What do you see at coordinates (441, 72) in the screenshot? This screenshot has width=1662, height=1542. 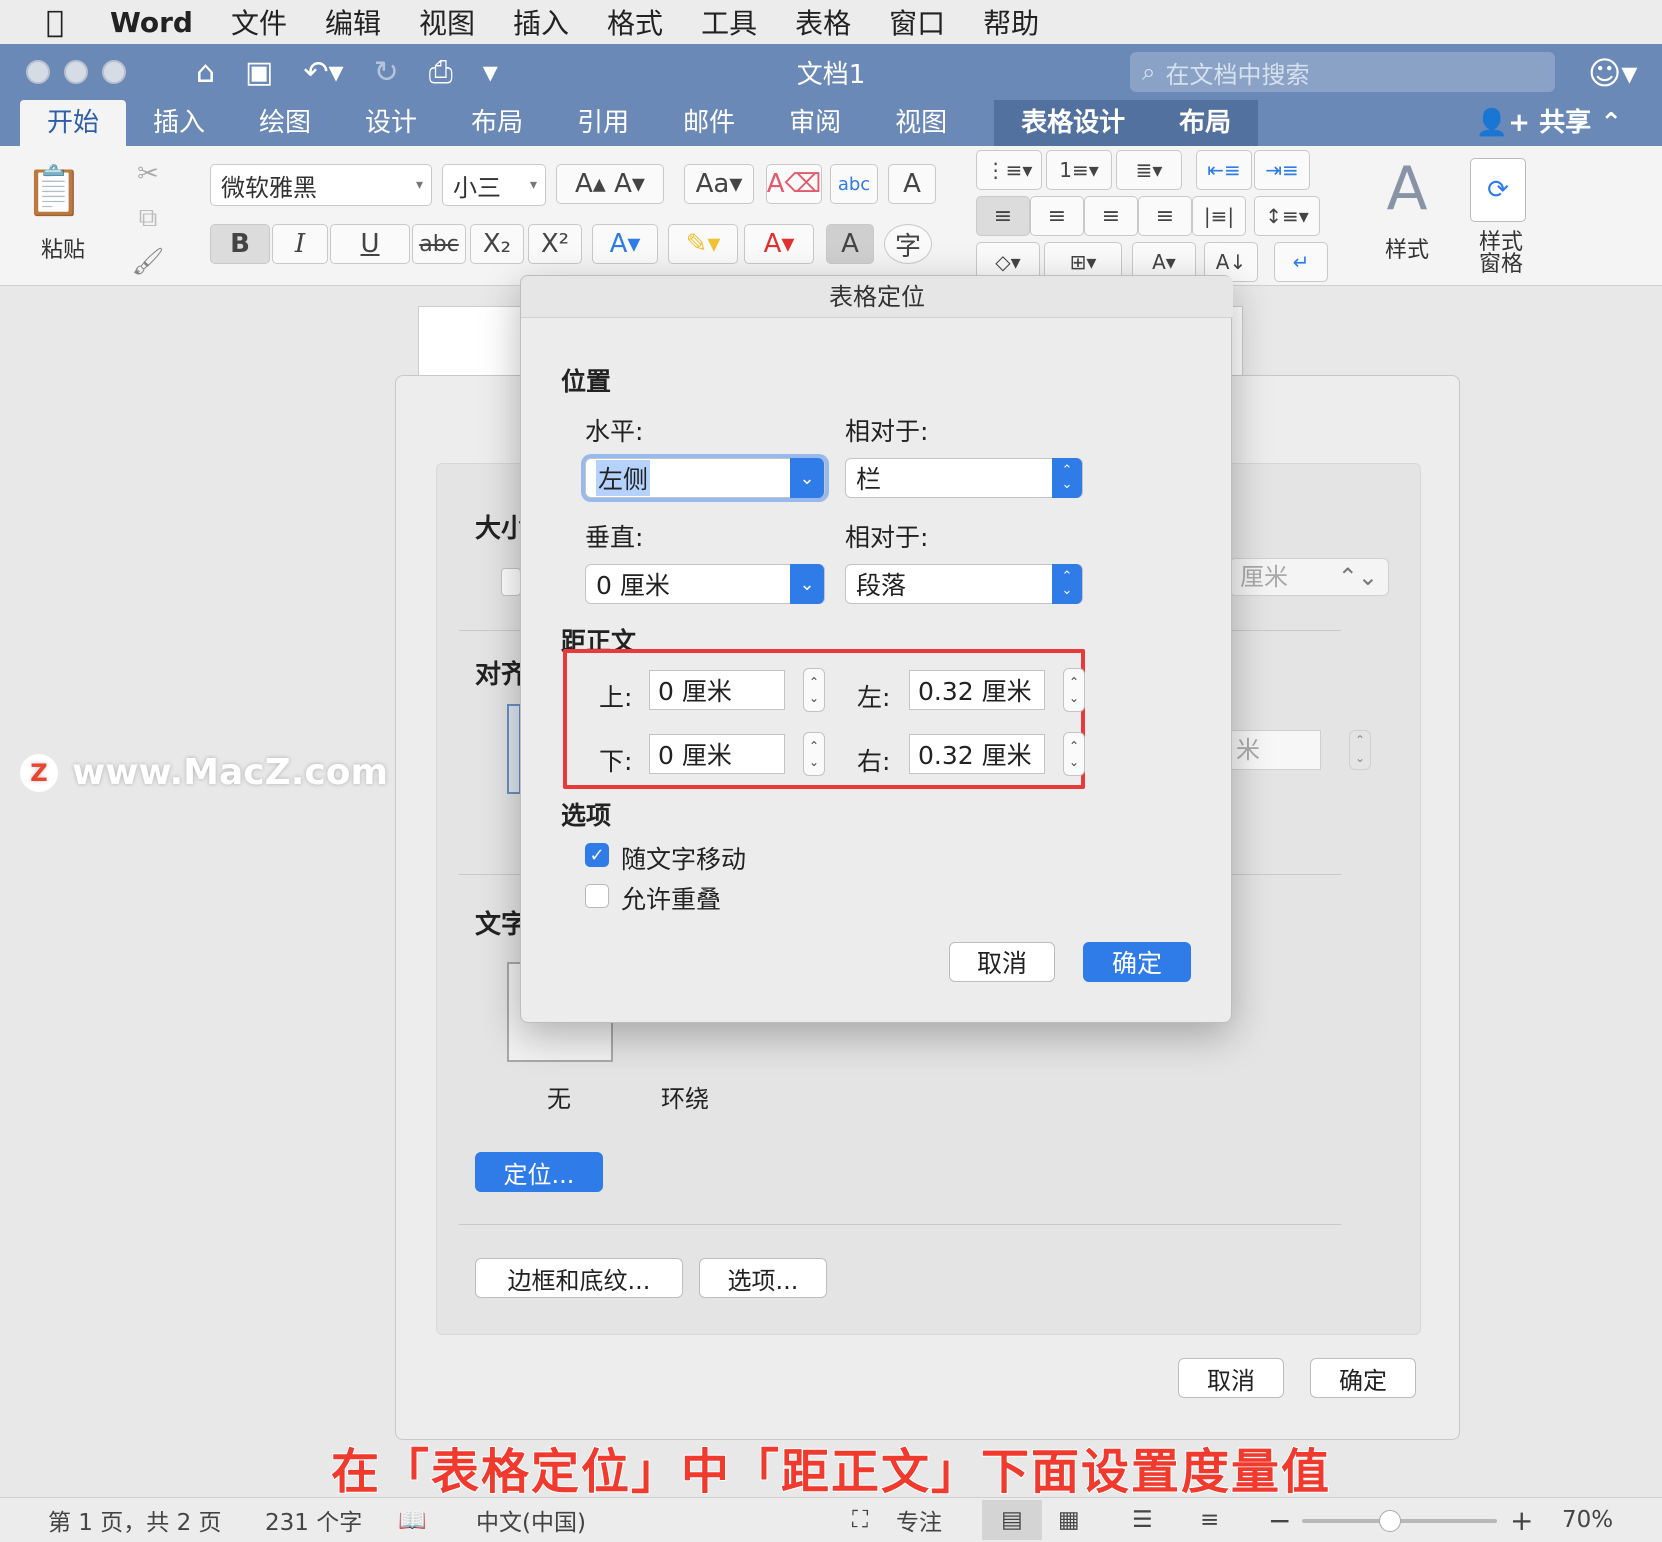 I see `print-icon: ⎙` at bounding box center [441, 72].